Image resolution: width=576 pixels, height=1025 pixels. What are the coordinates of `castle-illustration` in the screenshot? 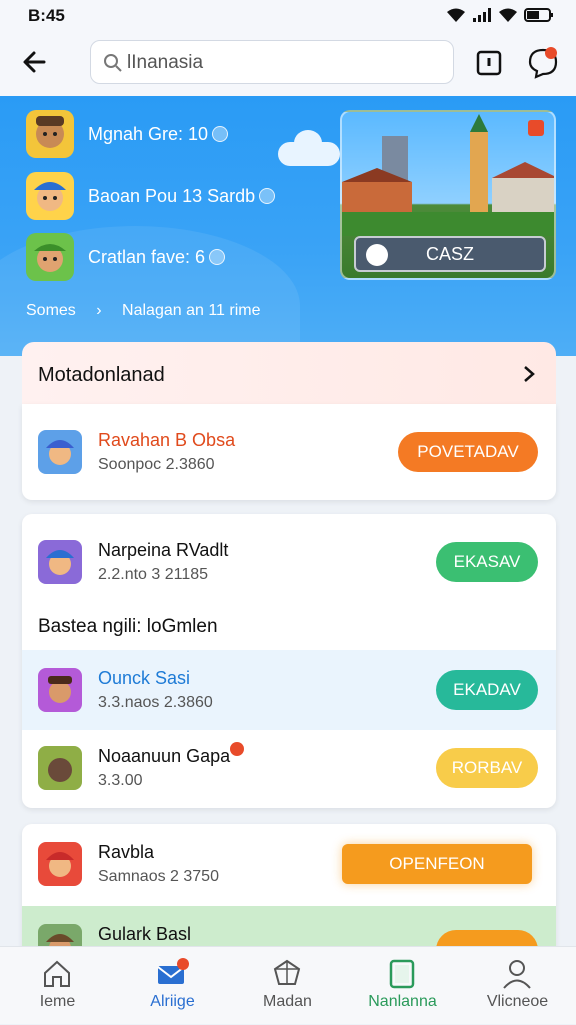 It's located at (448, 175).